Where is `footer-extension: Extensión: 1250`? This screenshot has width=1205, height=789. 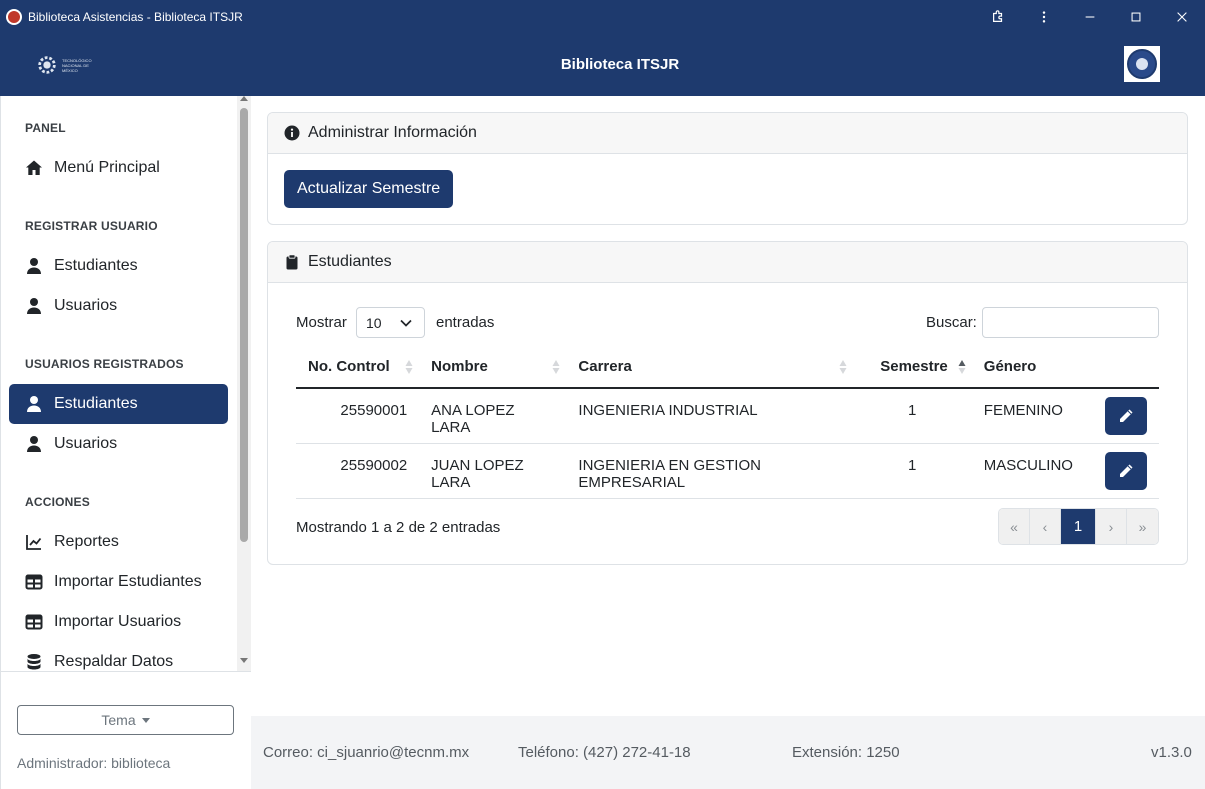 footer-extension: Extensión: 1250 is located at coordinates (846, 752).